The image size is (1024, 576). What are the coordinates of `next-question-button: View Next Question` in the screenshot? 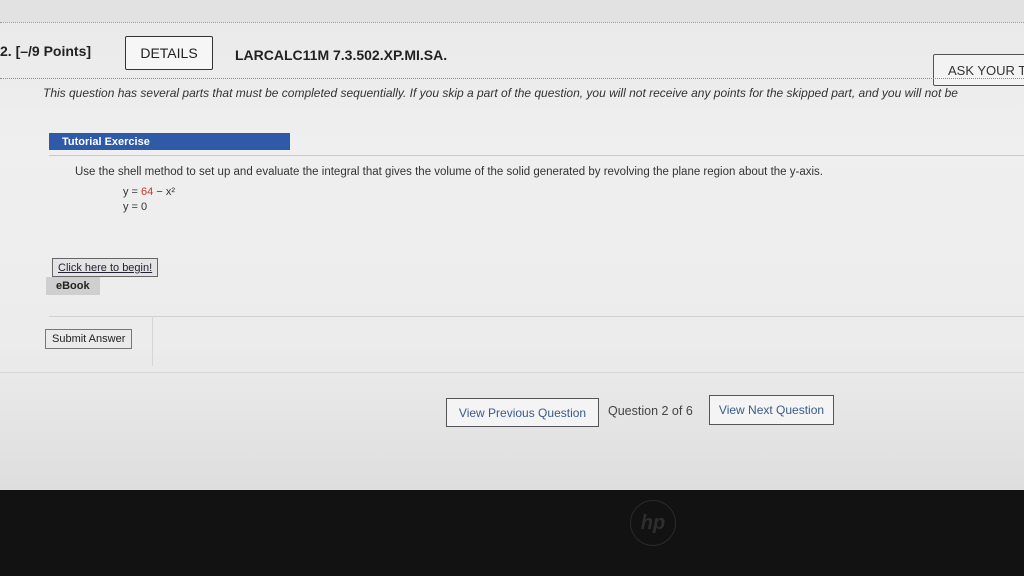 It's located at (771, 410).